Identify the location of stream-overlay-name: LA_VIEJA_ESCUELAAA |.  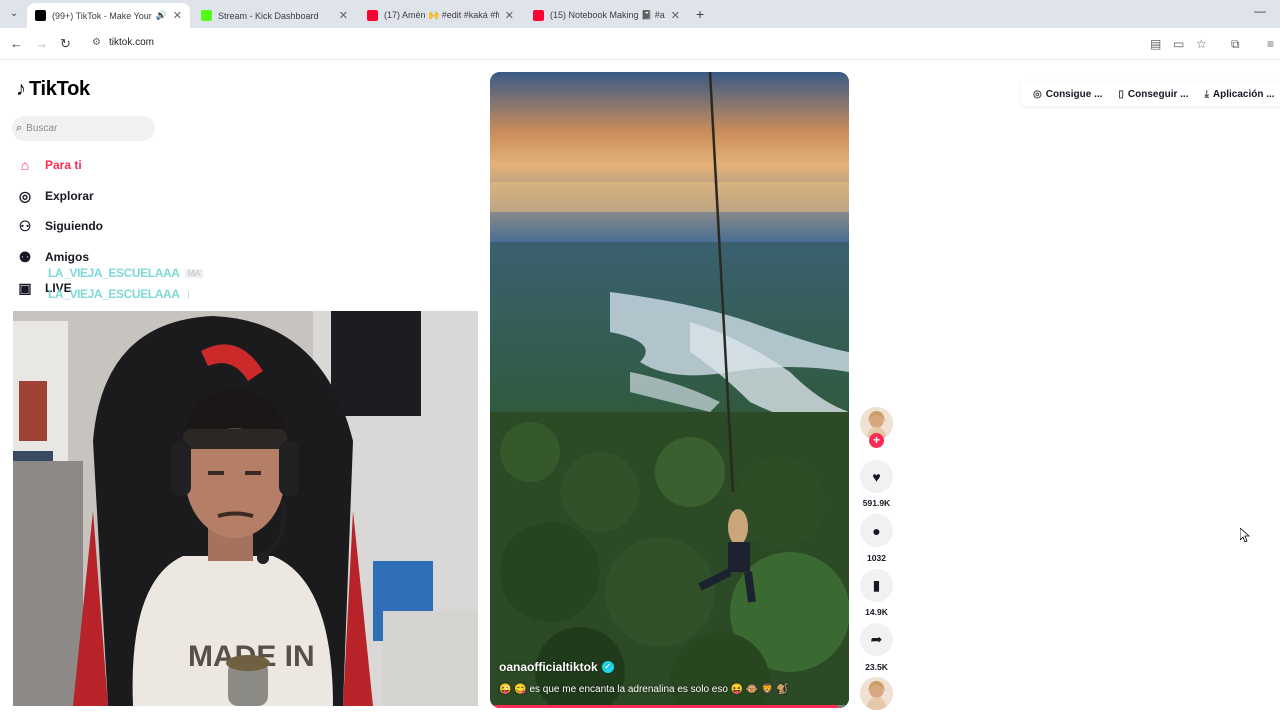
(120, 294).